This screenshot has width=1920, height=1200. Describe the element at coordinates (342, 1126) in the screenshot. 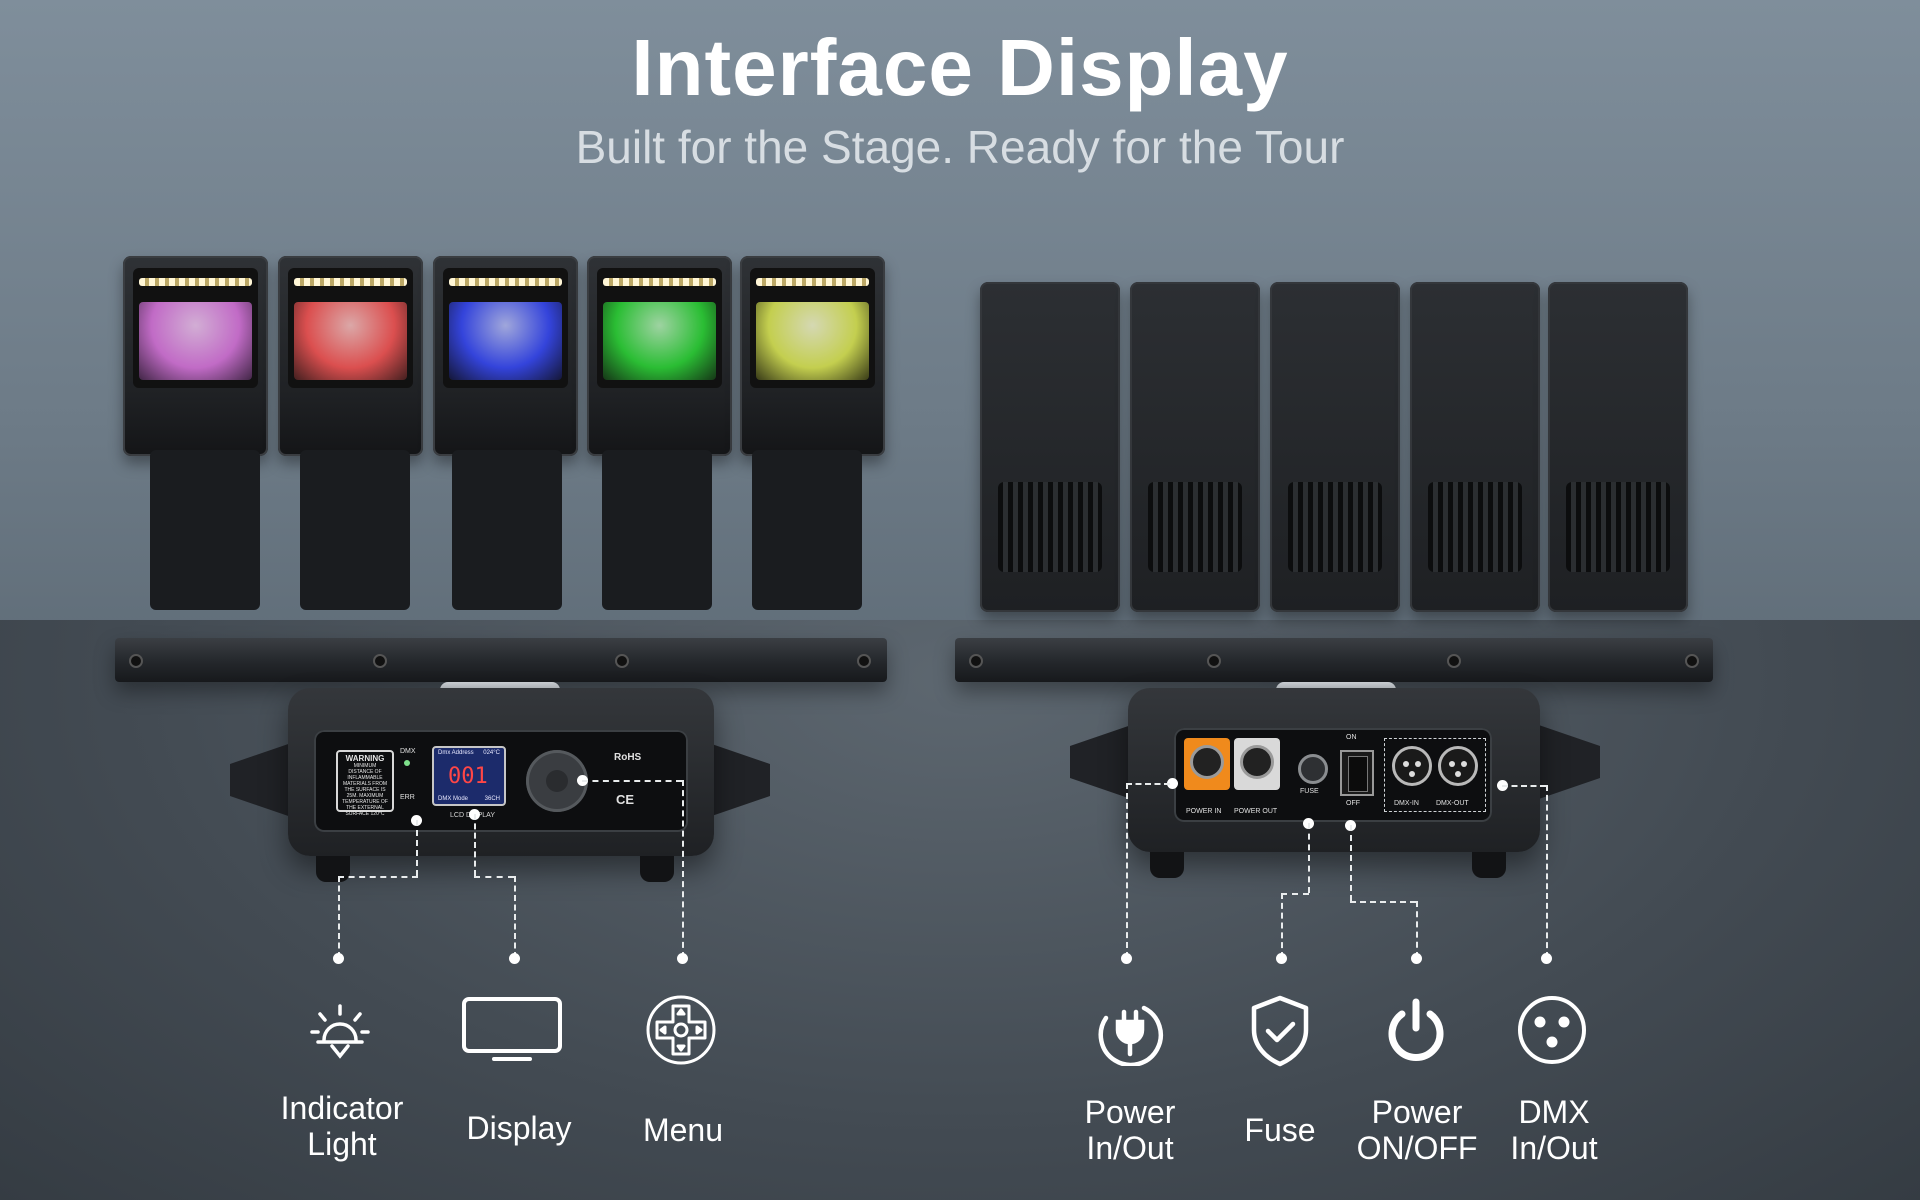

I see `feature-label-indicator-light: Indicator Light` at that location.